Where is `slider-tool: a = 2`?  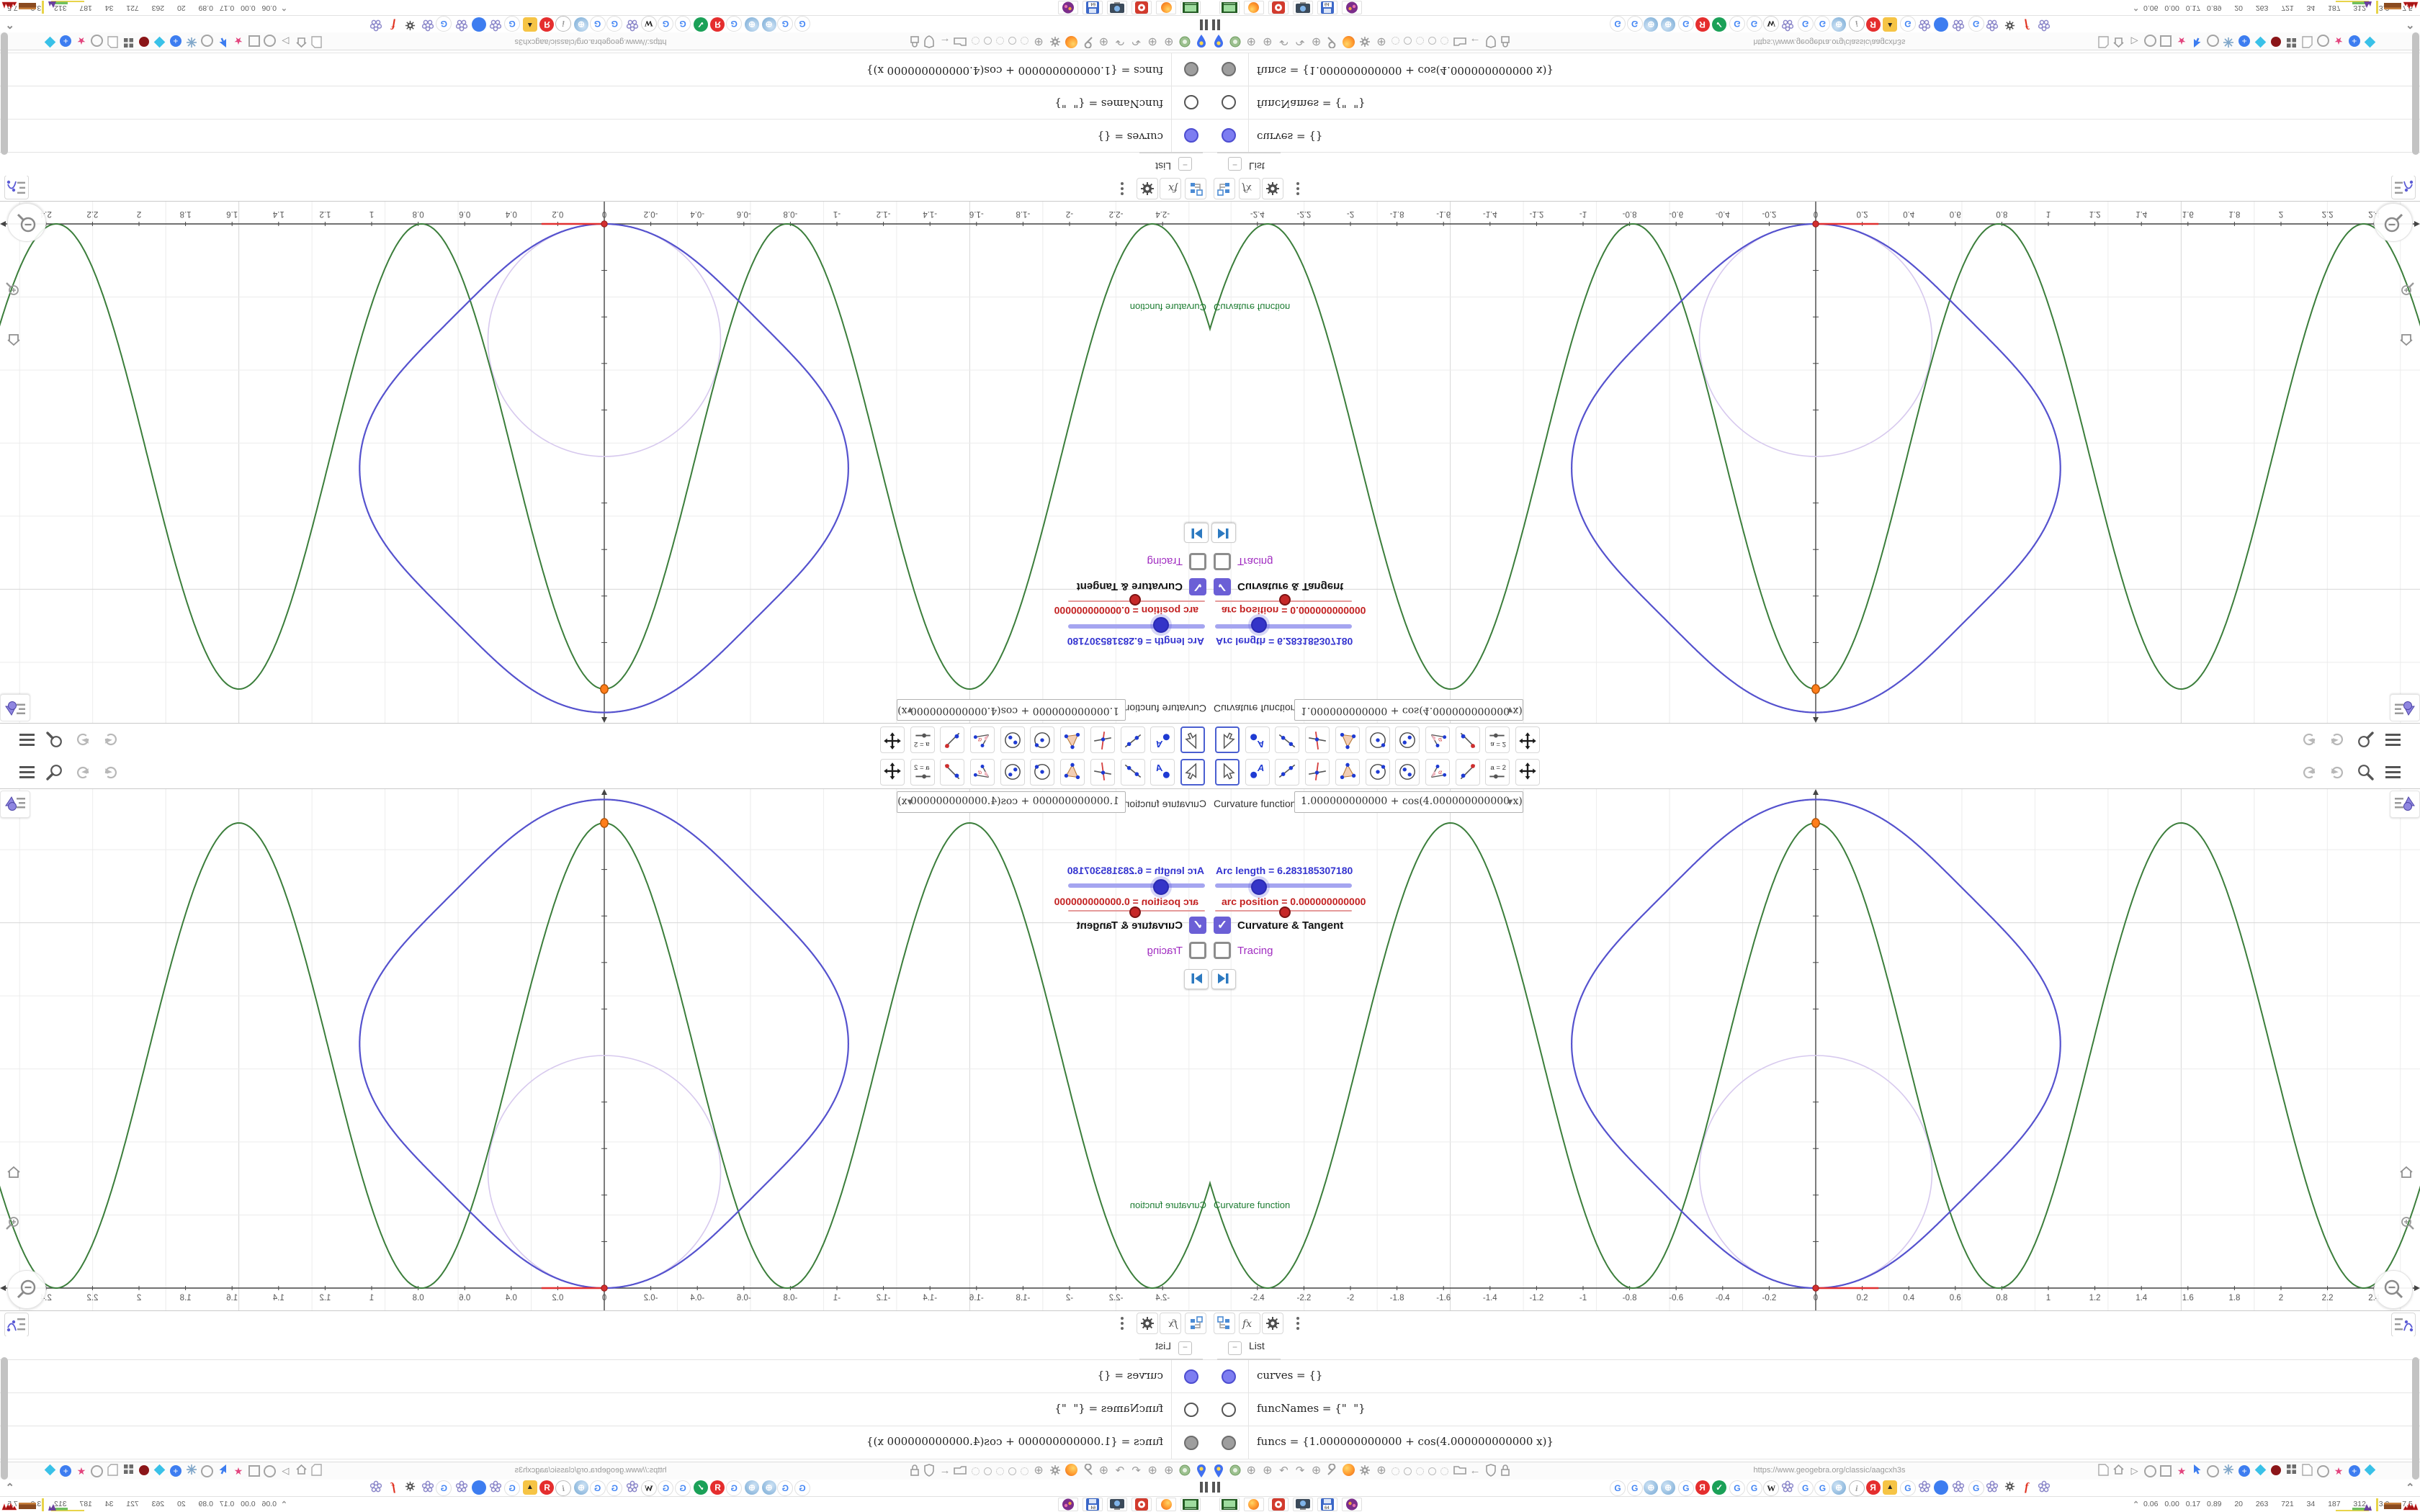 slider-tool: a = 2 is located at coordinates (923, 772).